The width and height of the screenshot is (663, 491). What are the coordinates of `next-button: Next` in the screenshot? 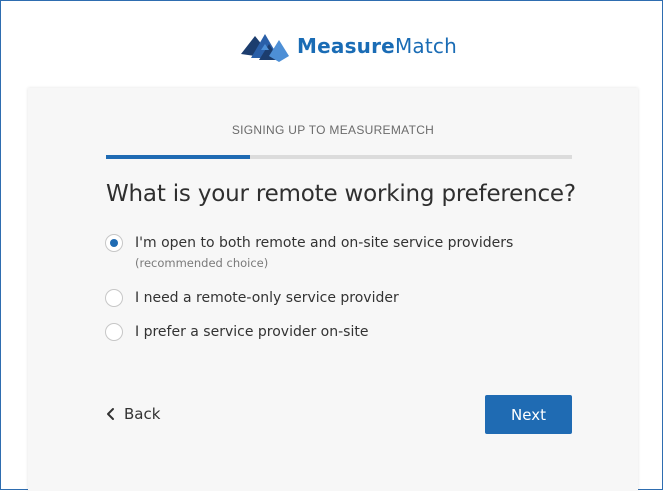 It's located at (528, 414).